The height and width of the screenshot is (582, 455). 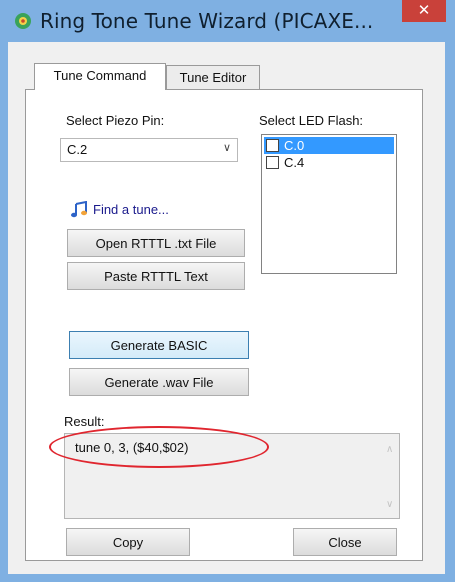 I want to click on music-note-icon, so click(x=79, y=209).